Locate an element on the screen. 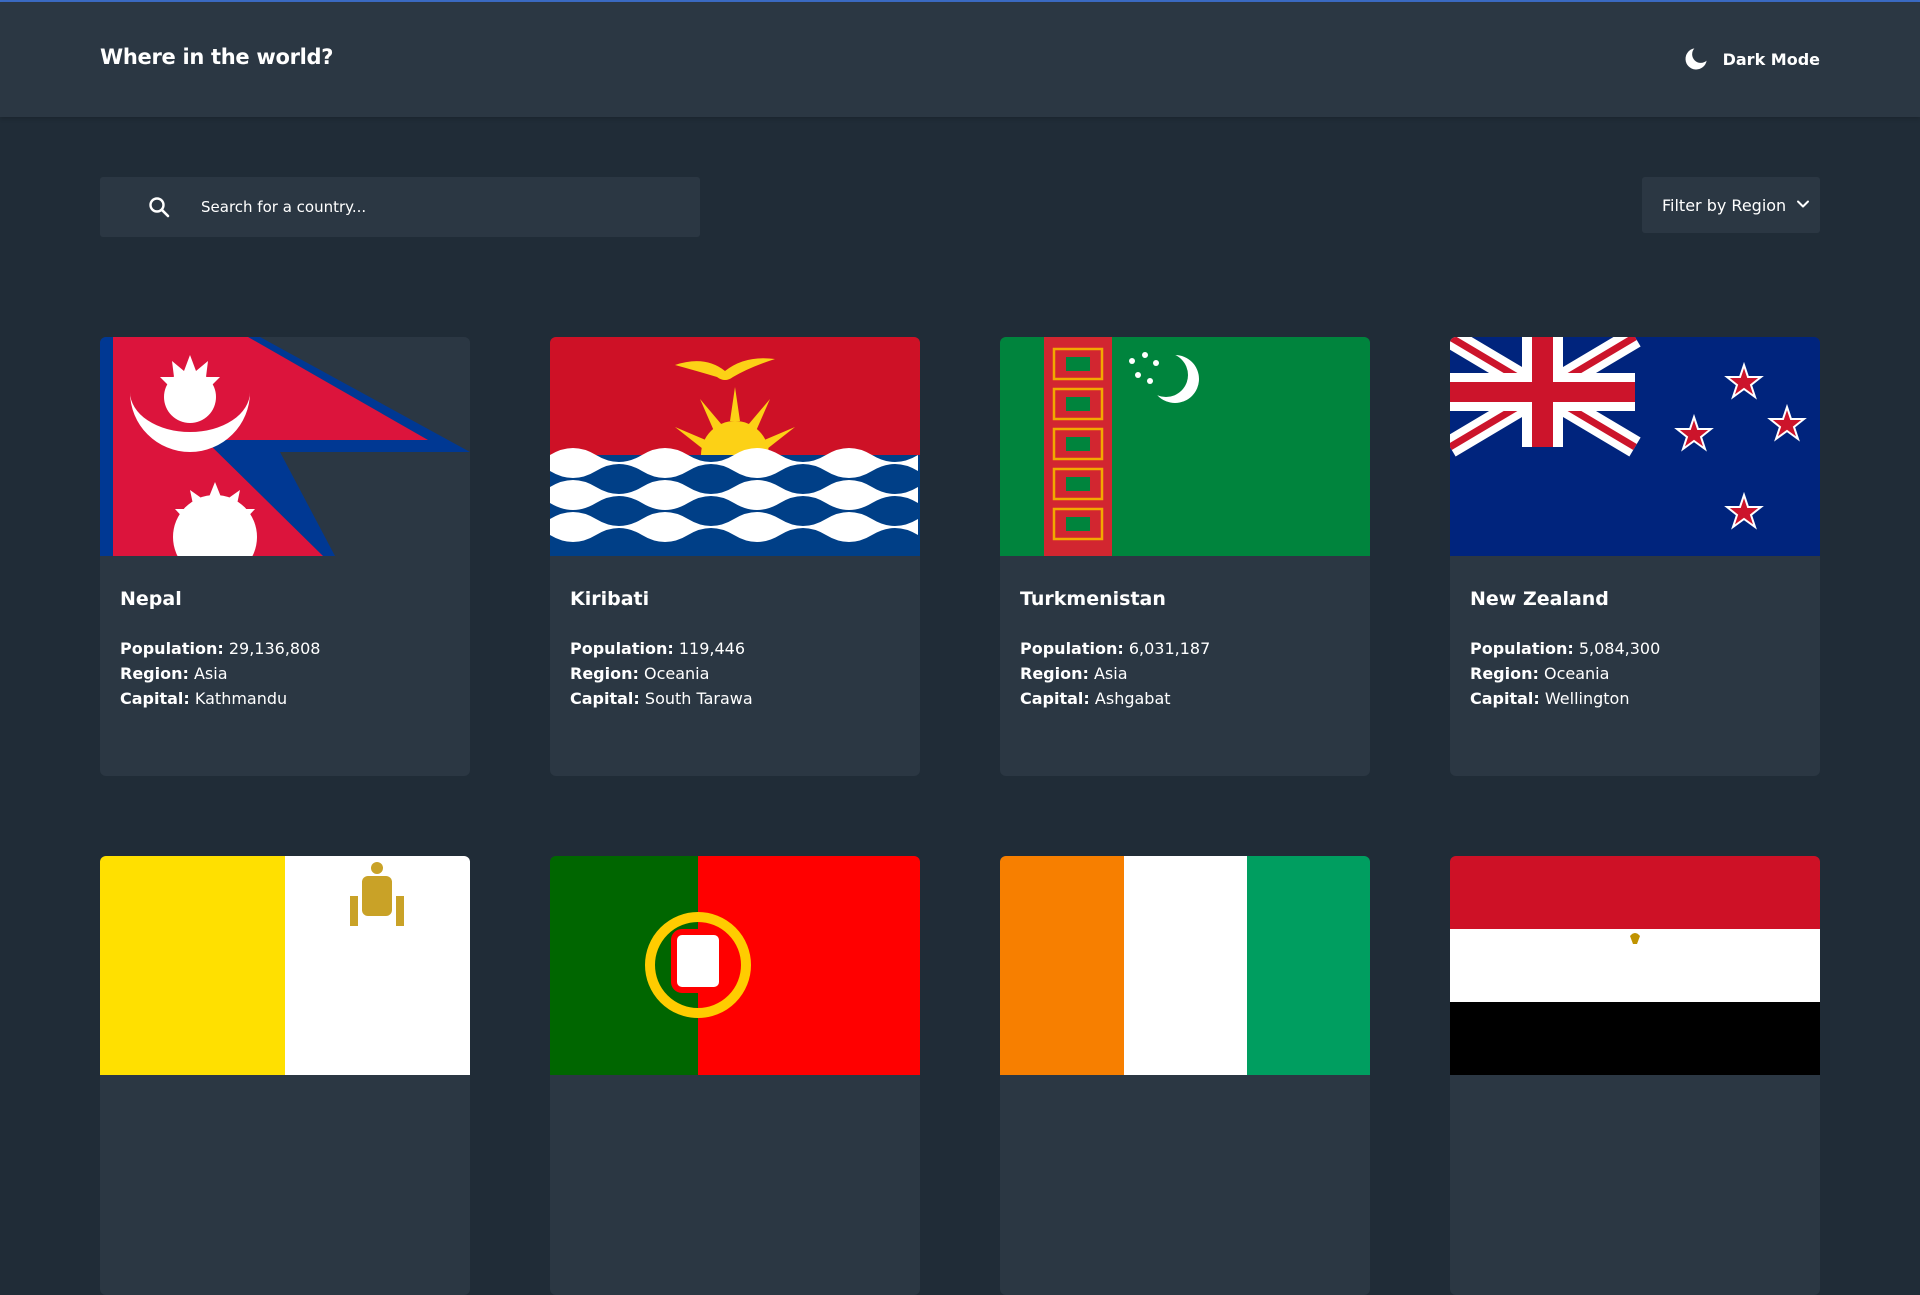 This screenshot has height=1295, width=1920. population-row: Population: 5,084,300 is located at coordinates (1635, 648).